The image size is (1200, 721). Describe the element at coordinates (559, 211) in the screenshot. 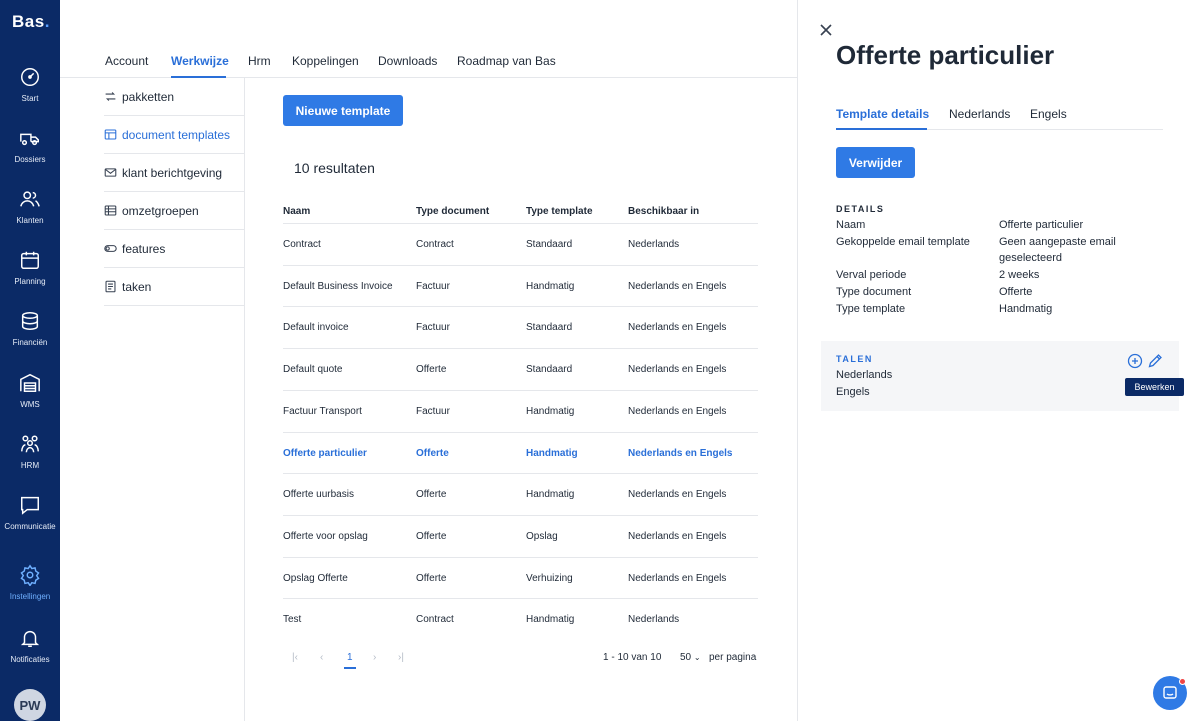

I see `column-header-type-template: Type template` at that location.